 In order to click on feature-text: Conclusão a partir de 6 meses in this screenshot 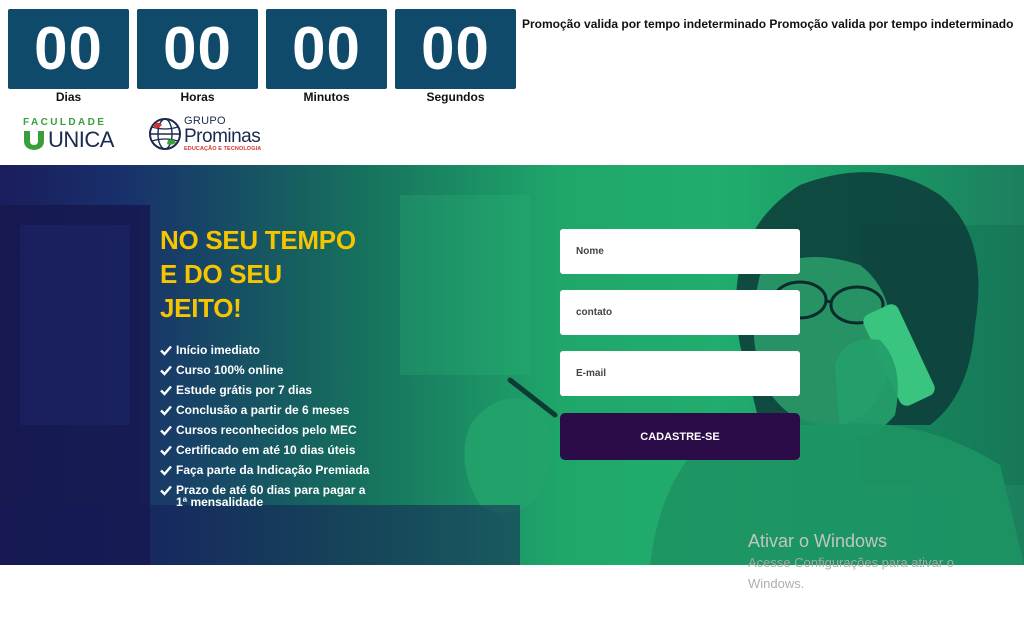, I will do `click(263, 410)`.